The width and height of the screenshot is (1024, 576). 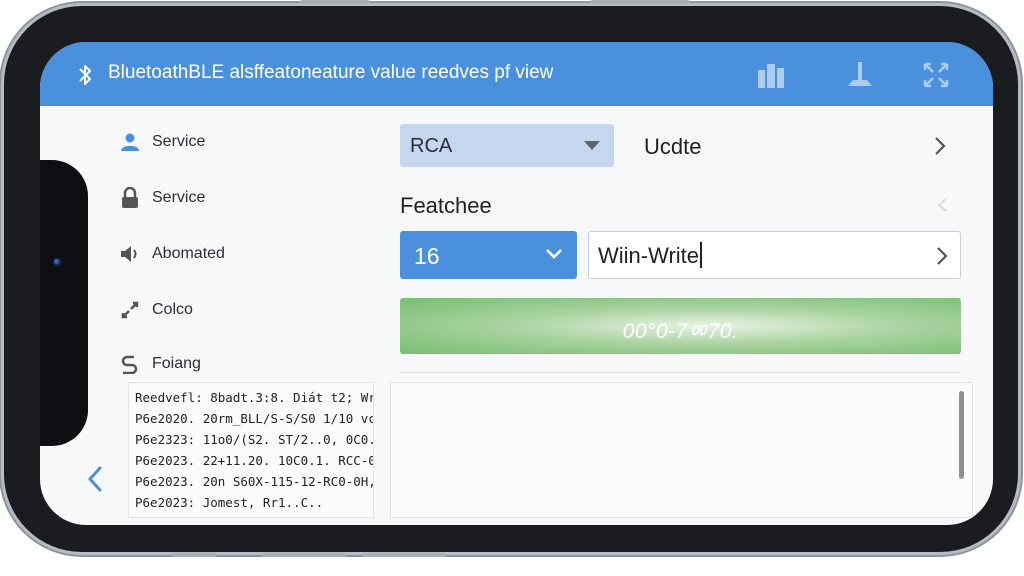 What do you see at coordinates (672, 147) in the screenshot?
I see `update-label: Ucdte` at bounding box center [672, 147].